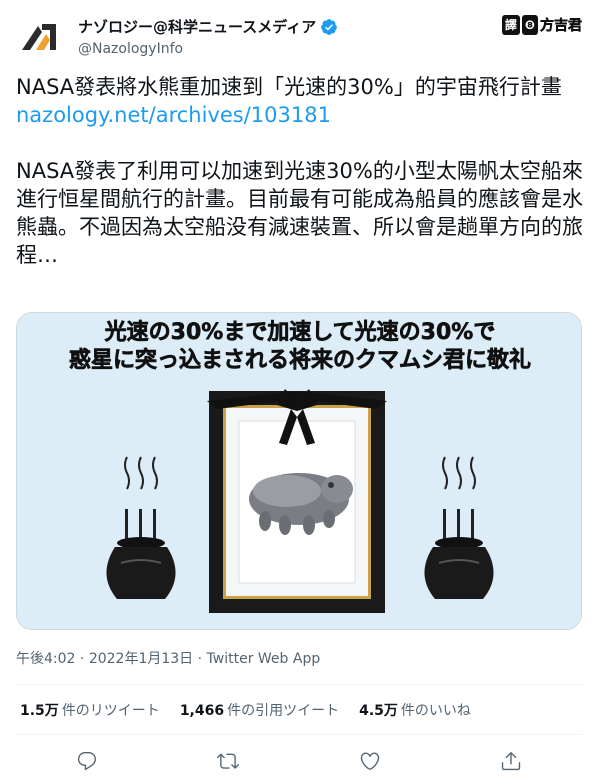 The height and width of the screenshot is (784, 598). I want to click on tweet-date: 2022年1月13日, so click(141, 659).